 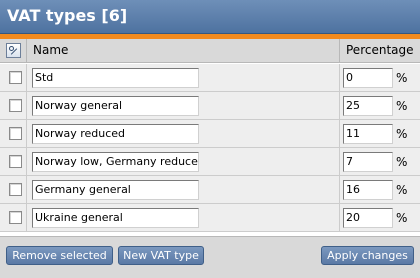 What do you see at coordinates (115, 218) in the screenshot?
I see `vat-name-input: Ukraine general` at bounding box center [115, 218].